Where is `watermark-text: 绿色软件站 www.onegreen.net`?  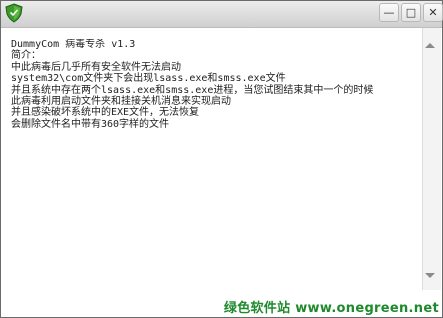
watermark-text: 绿色软件站 www.onegreen.net is located at coordinates (331, 308).